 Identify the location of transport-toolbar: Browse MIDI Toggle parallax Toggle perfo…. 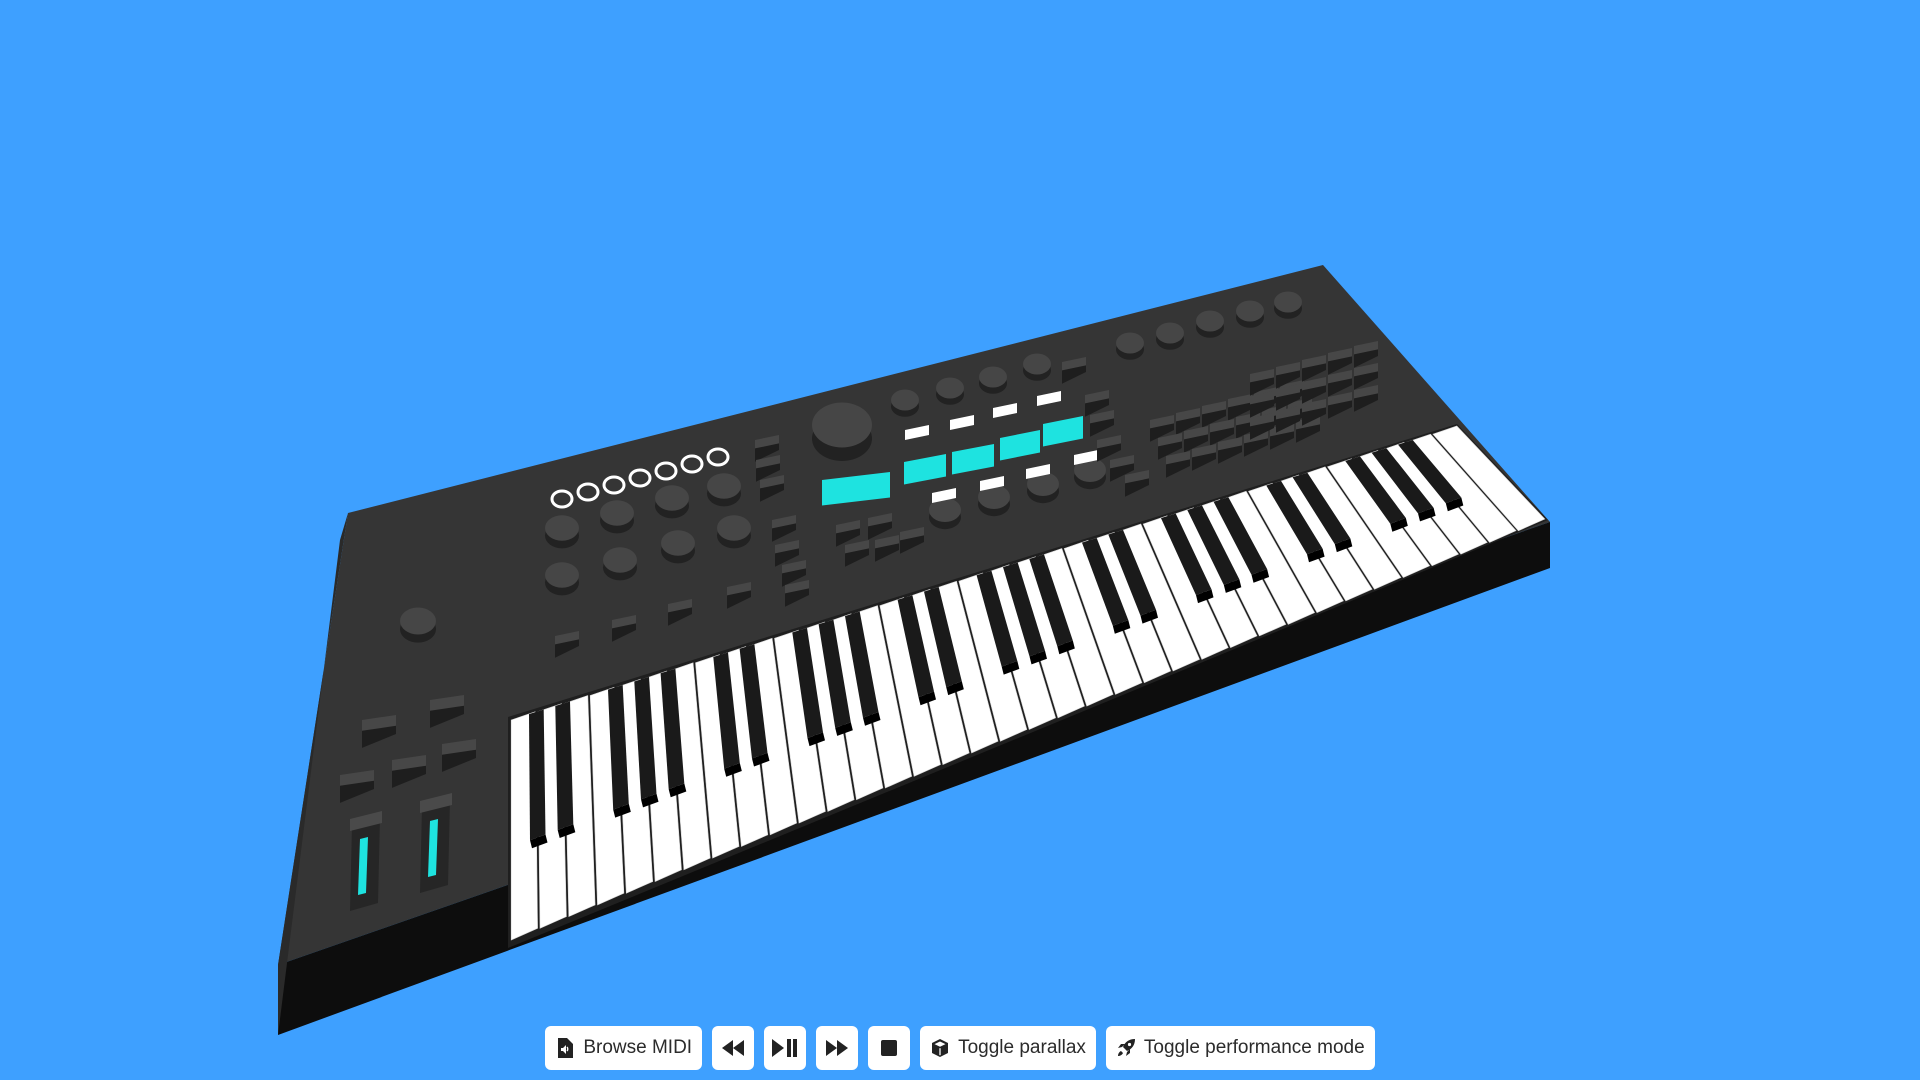
(960, 1048).